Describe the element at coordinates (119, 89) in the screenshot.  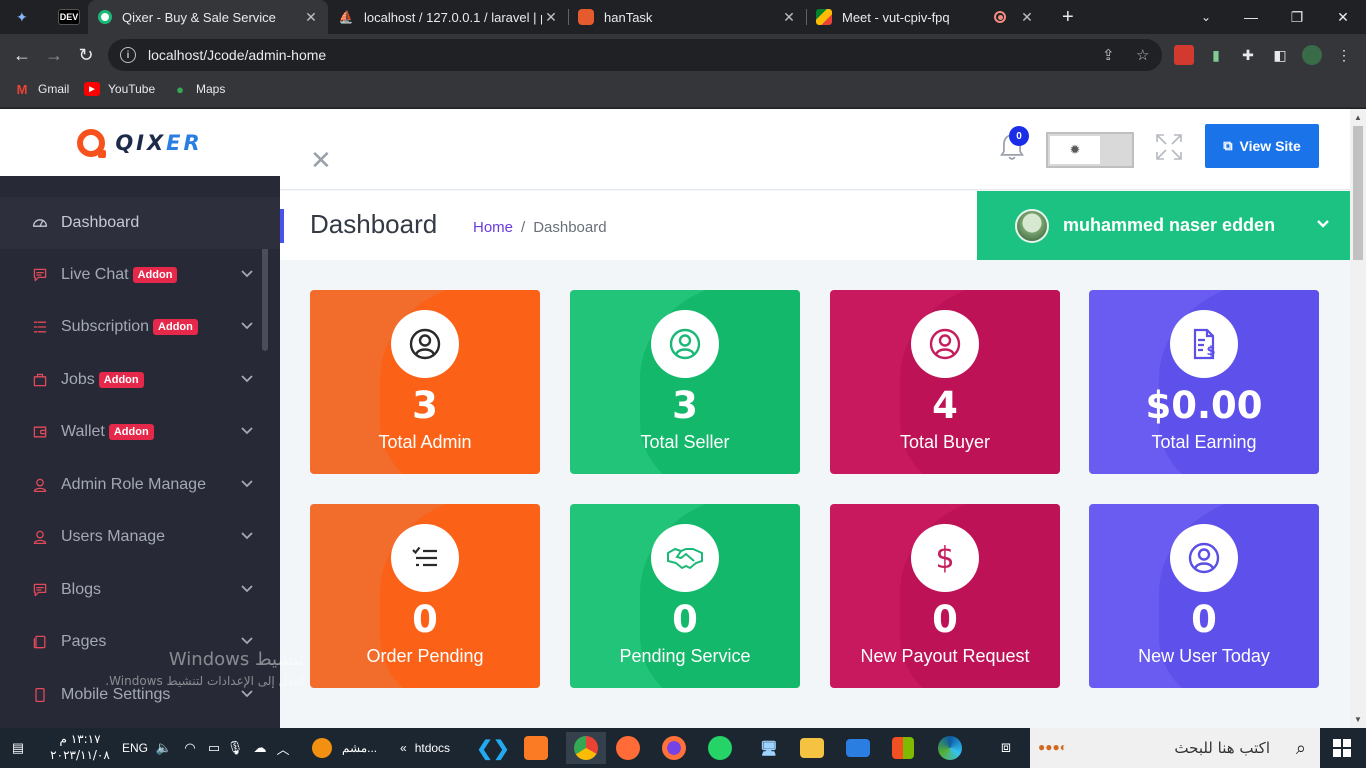
I see `bookmark-youtube: ▶ YouTube` at that location.